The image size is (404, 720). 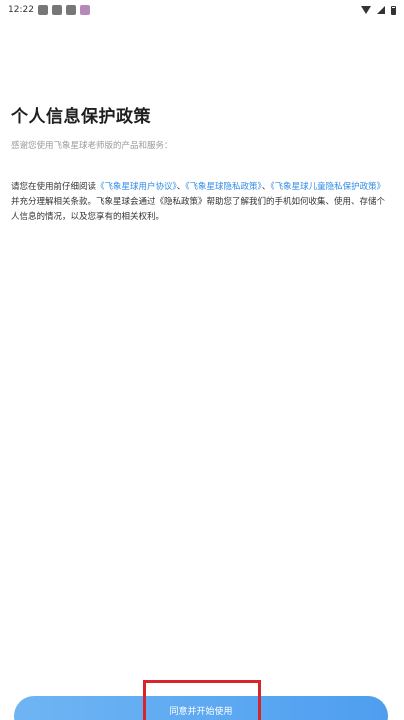 I want to click on privacy-policy-reference: 《隐私政策》, so click(x=181, y=202).